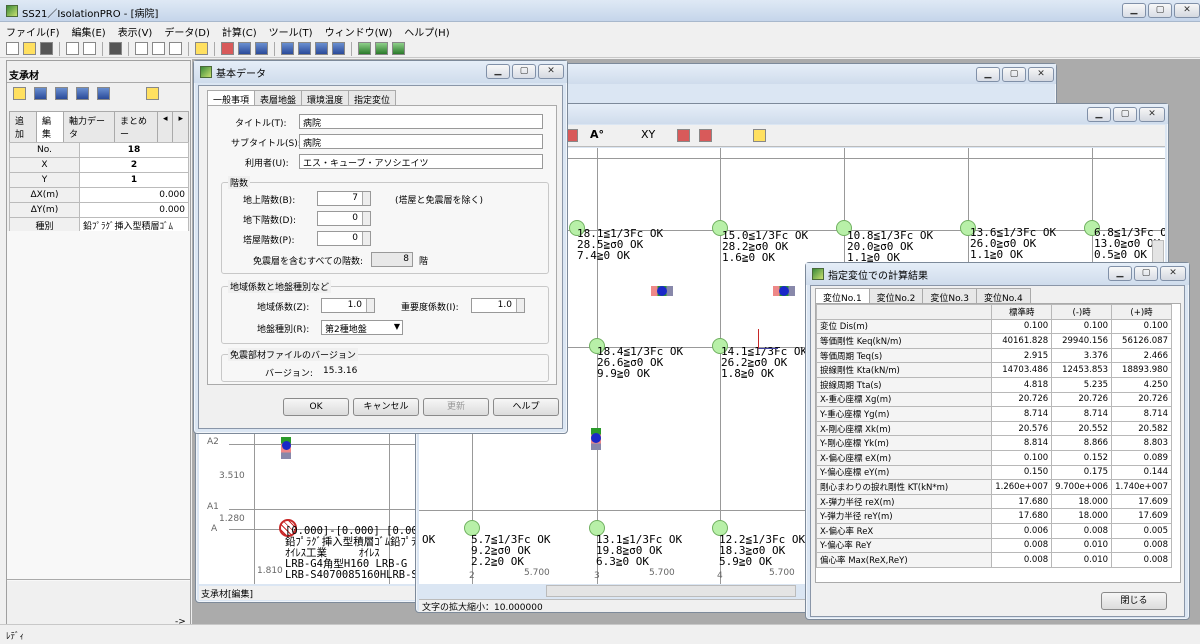 The height and width of the screenshot is (644, 1200). I want to click on help-button: ヘルプ, so click(526, 407).